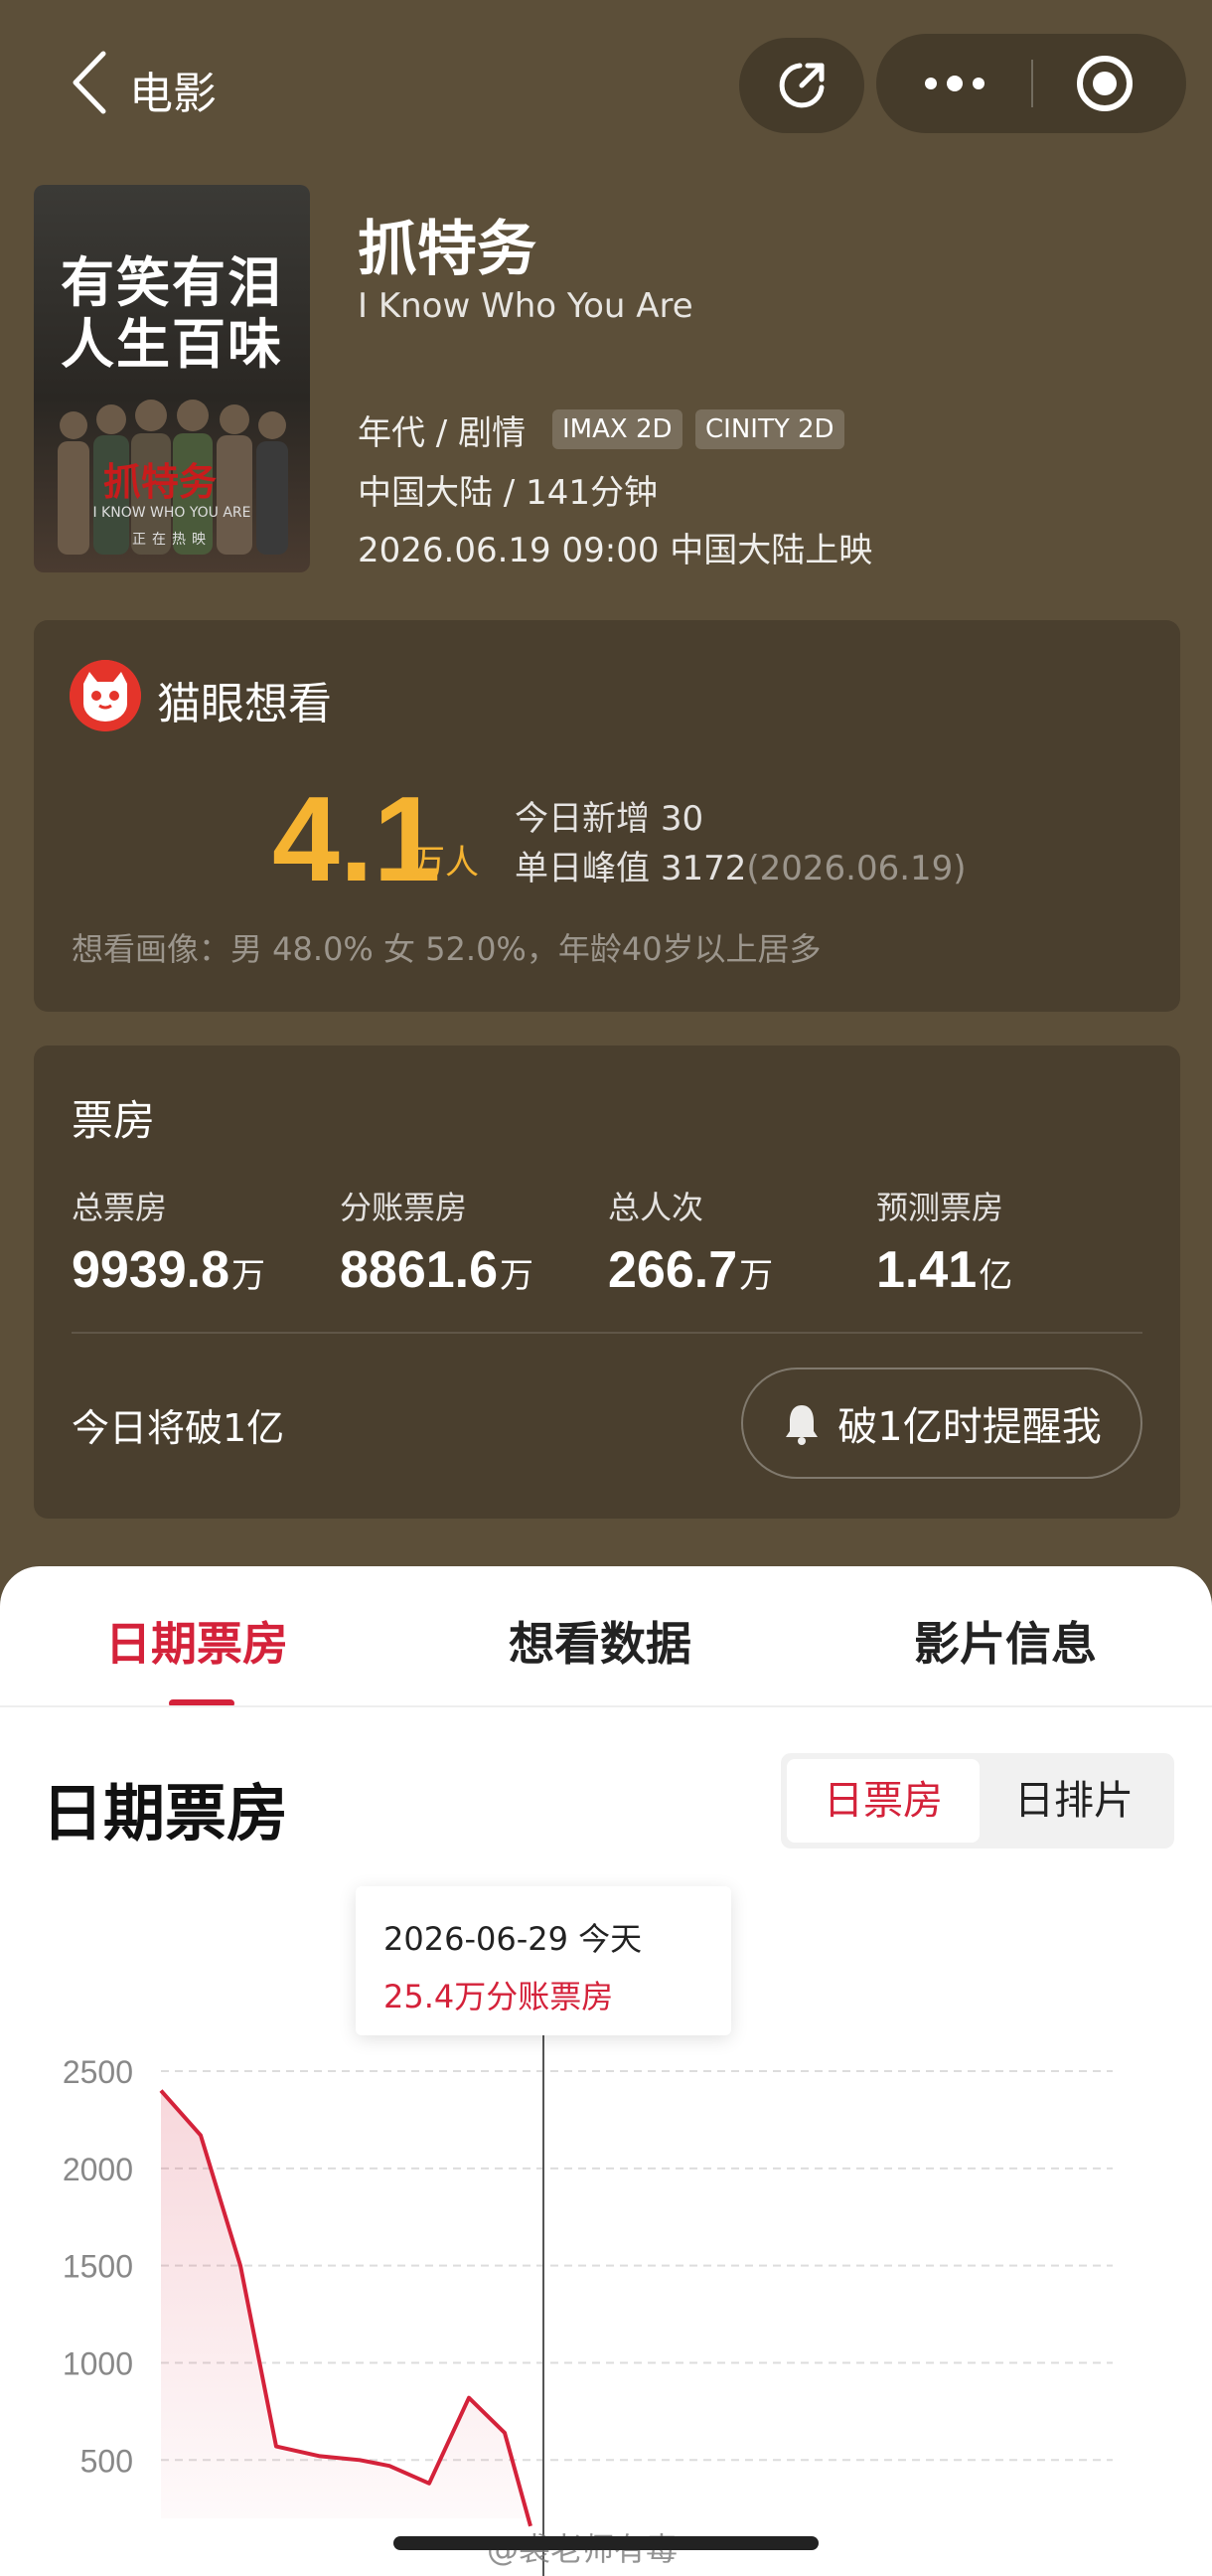 This screenshot has height=2576, width=1212. I want to click on stat-label: 总人次, so click(656, 1207).